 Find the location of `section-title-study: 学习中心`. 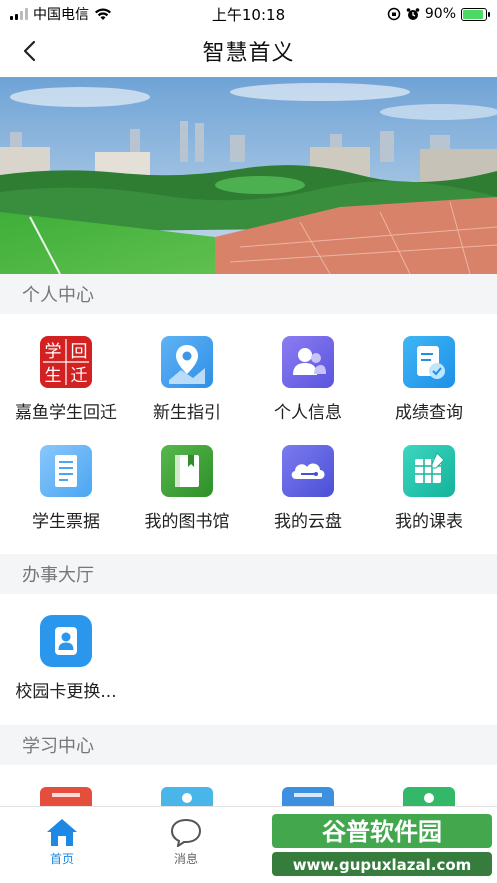

section-title-study: 学习中心 is located at coordinates (58, 746).